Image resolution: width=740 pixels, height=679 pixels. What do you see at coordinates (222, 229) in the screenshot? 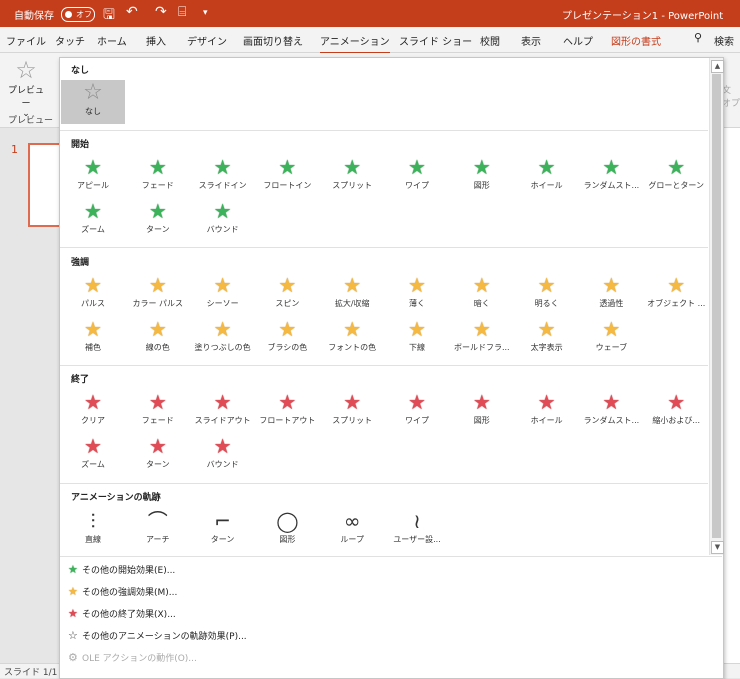
I see `entrance-effect-label: バウンド` at bounding box center [222, 229].